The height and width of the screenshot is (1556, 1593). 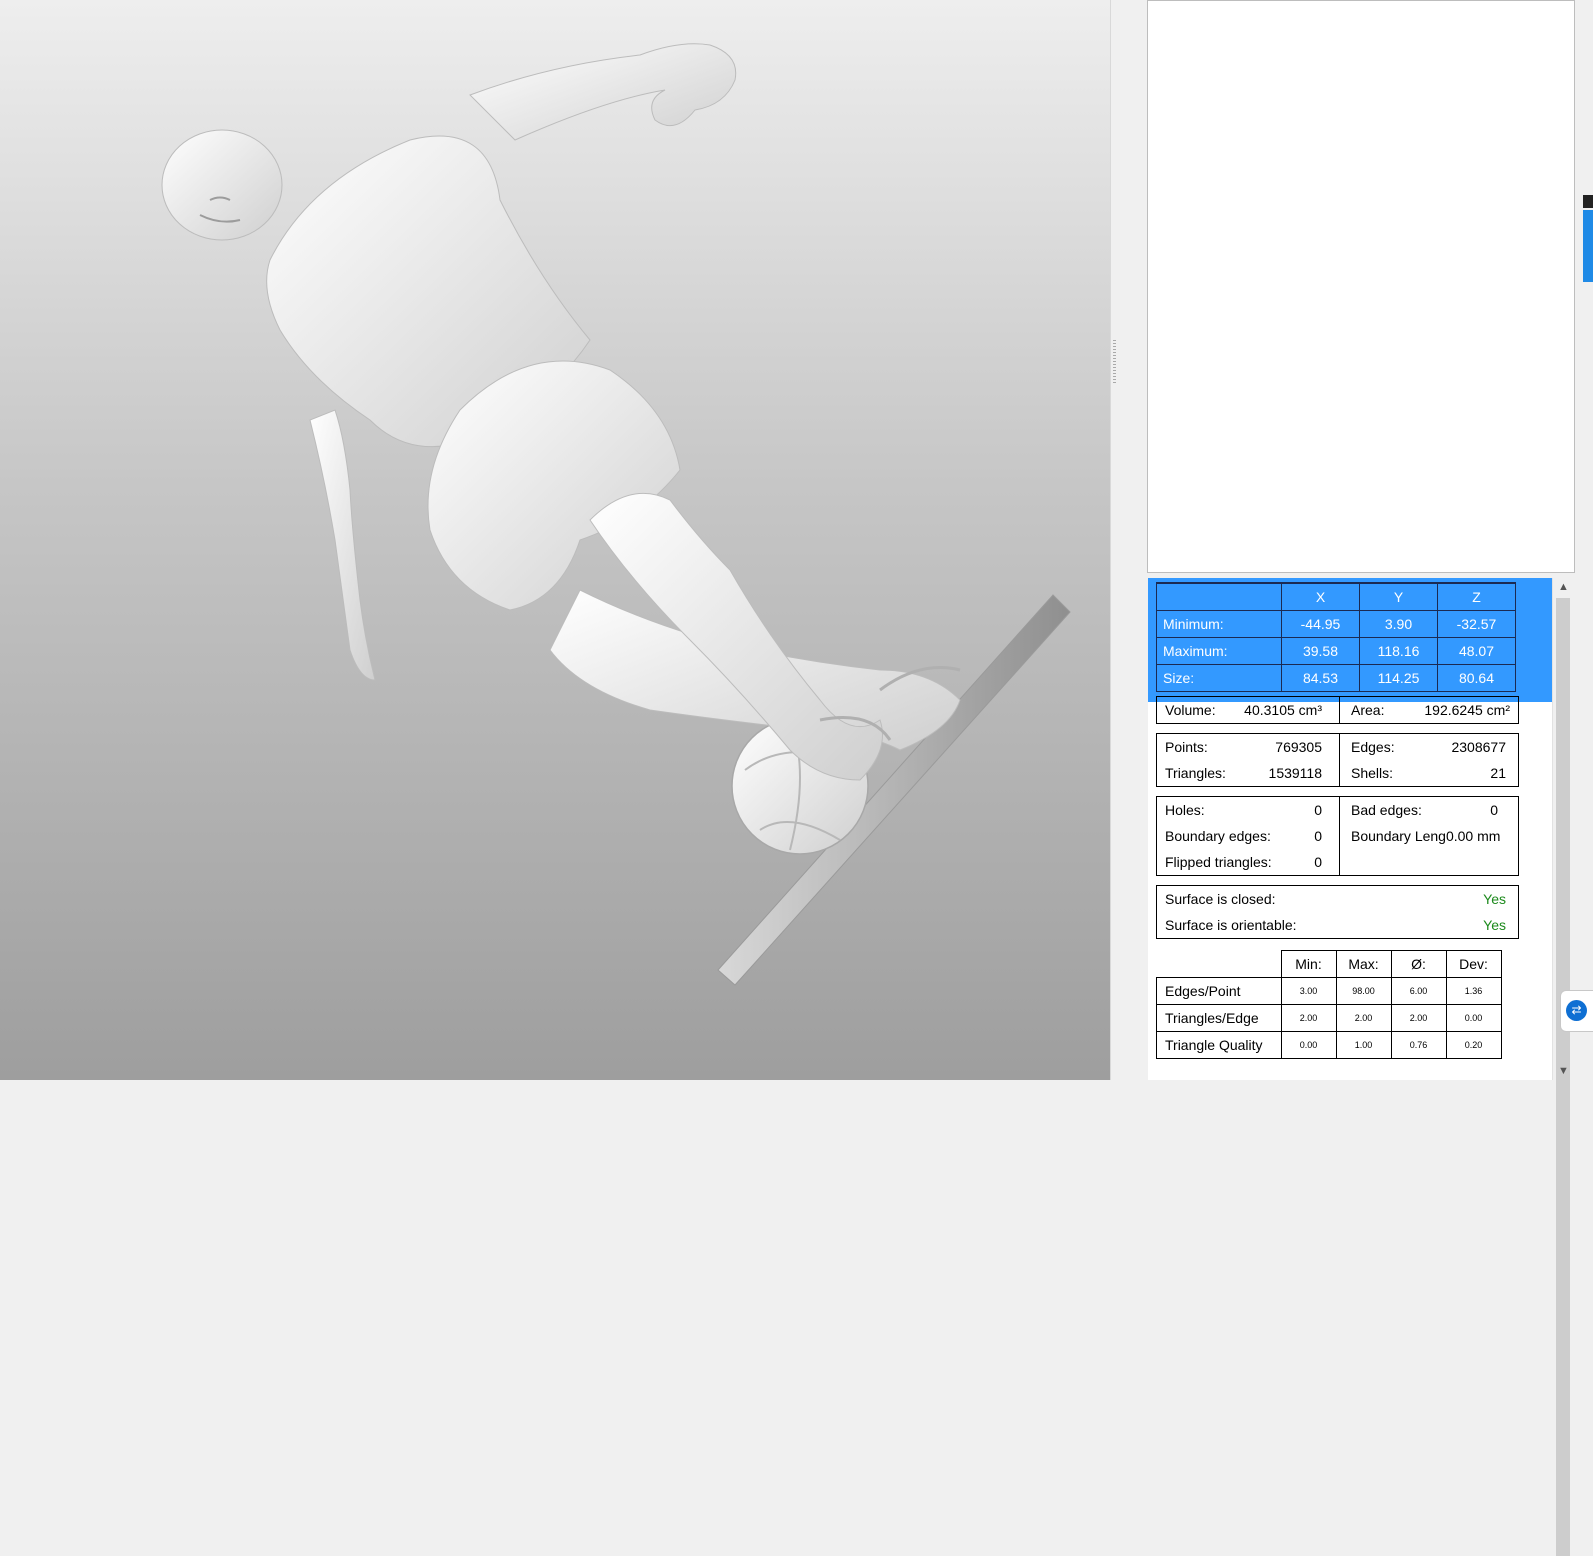 I want to click on splitter-grip, so click(x=1114, y=362).